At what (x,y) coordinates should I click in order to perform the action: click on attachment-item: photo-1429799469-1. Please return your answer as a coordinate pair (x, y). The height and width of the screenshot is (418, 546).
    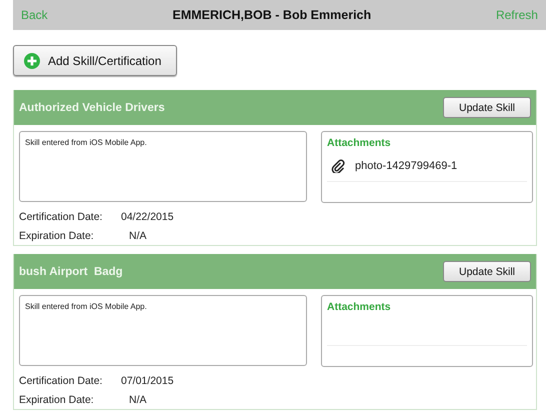
    Looking at the image, I should click on (427, 166).